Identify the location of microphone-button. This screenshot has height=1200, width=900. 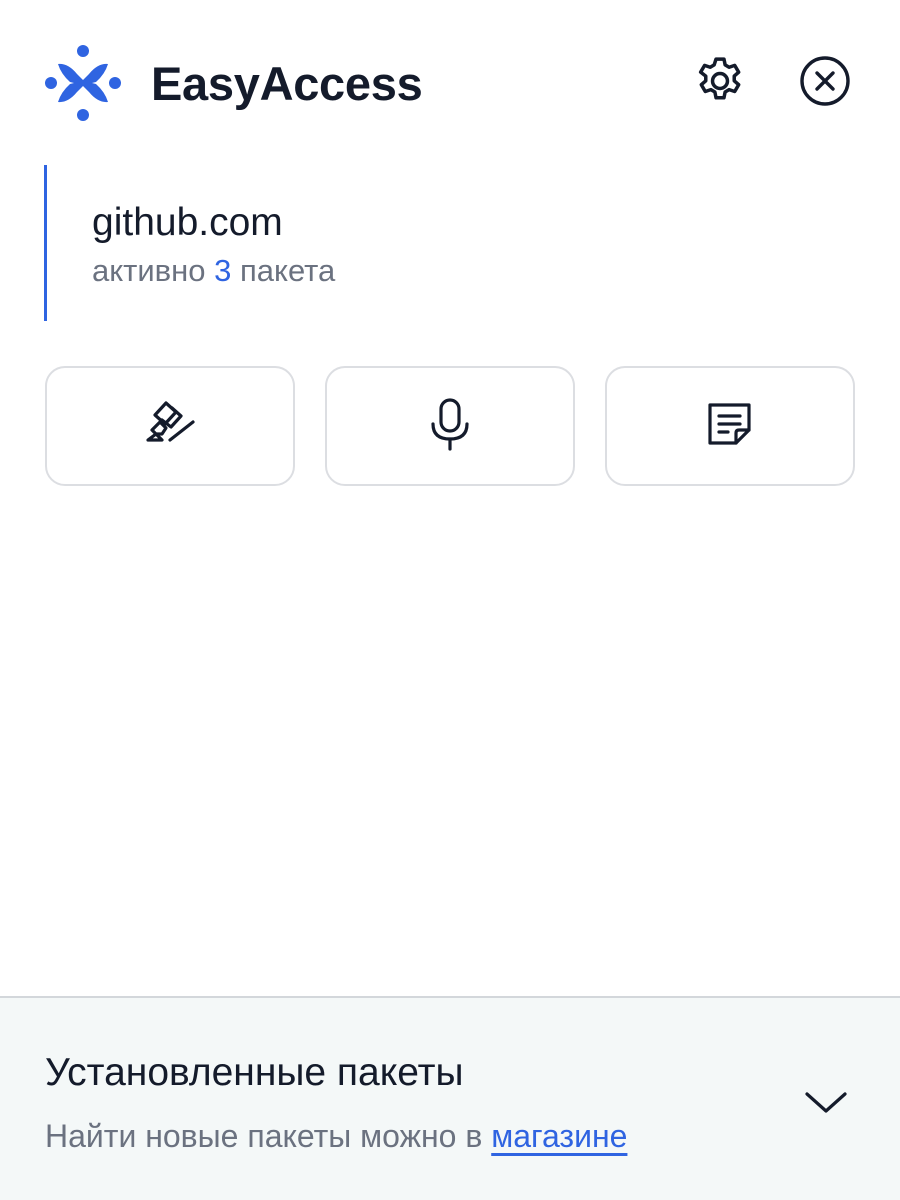
(450, 426).